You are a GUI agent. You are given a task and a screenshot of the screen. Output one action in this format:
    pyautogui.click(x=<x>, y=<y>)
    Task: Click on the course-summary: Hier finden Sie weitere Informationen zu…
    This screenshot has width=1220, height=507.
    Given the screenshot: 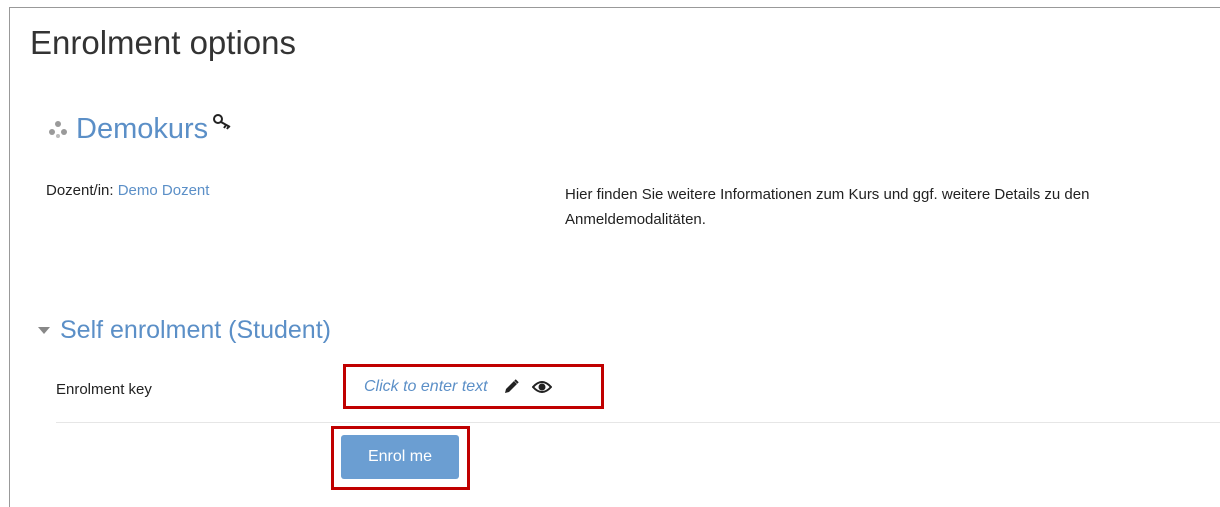 What is the action you would take?
    pyautogui.click(x=827, y=207)
    